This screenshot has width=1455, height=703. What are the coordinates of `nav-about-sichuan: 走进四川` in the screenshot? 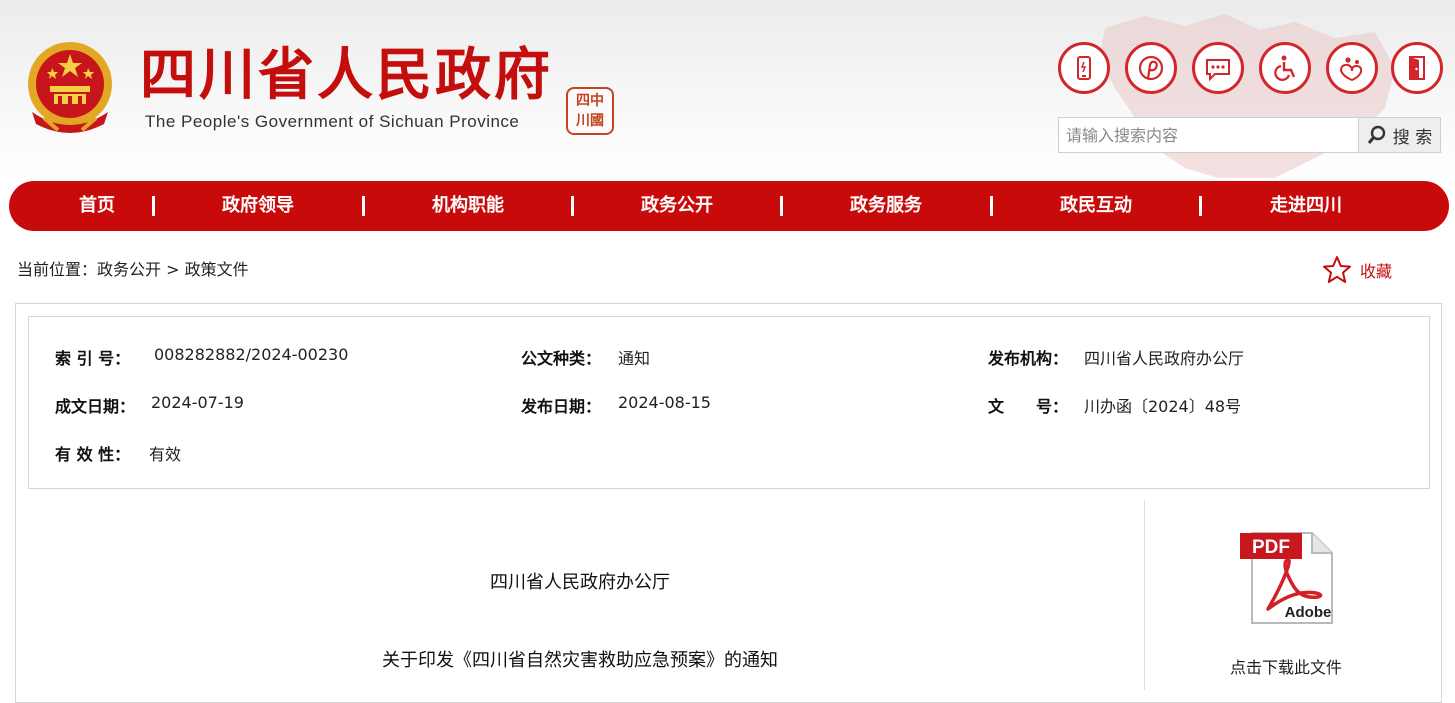 It's located at (1306, 206).